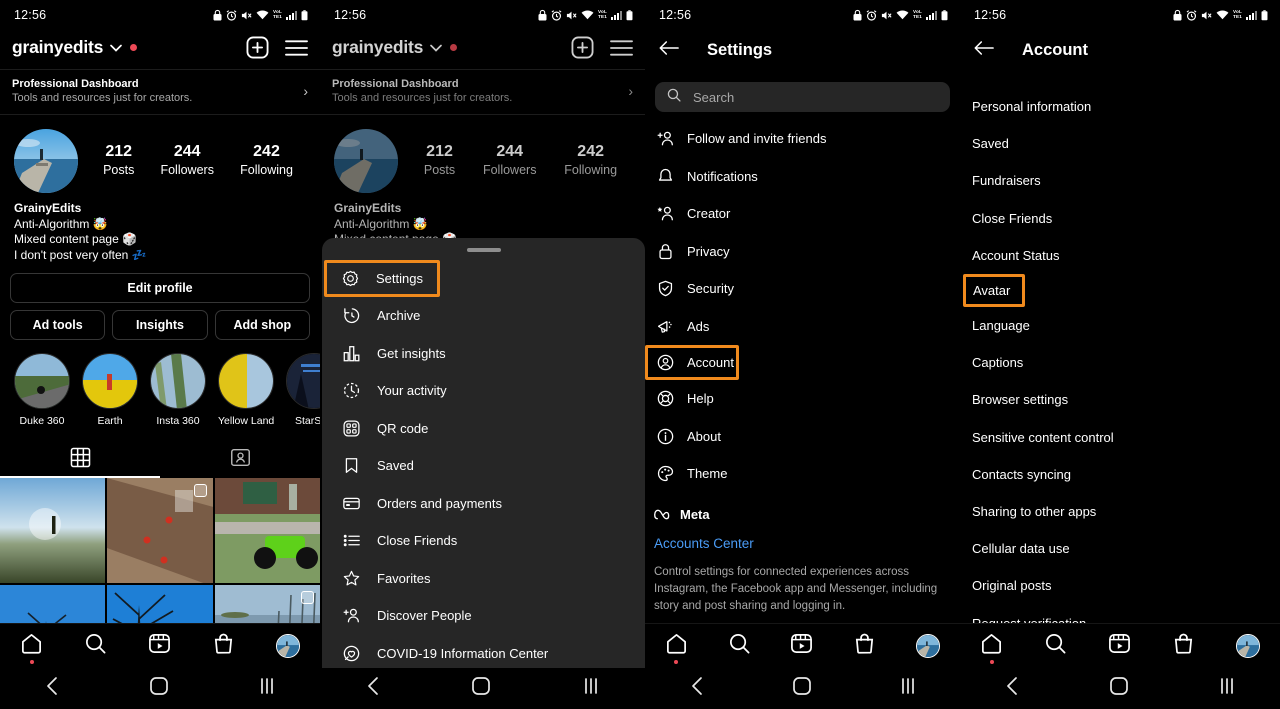  What do you see at coordinates (1120, 180) in the screenshot?
I see `account-item-fundraisers: Fundraisers` at bounding box center [1120, 180].